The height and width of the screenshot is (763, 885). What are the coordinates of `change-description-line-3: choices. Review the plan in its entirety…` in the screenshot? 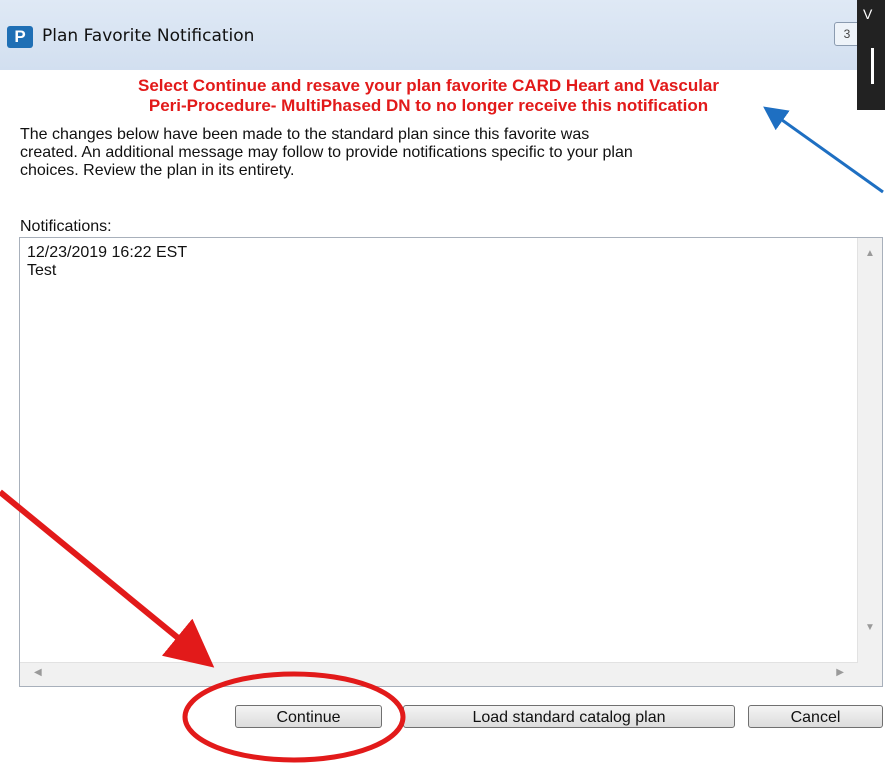 It's located at (157, 170).